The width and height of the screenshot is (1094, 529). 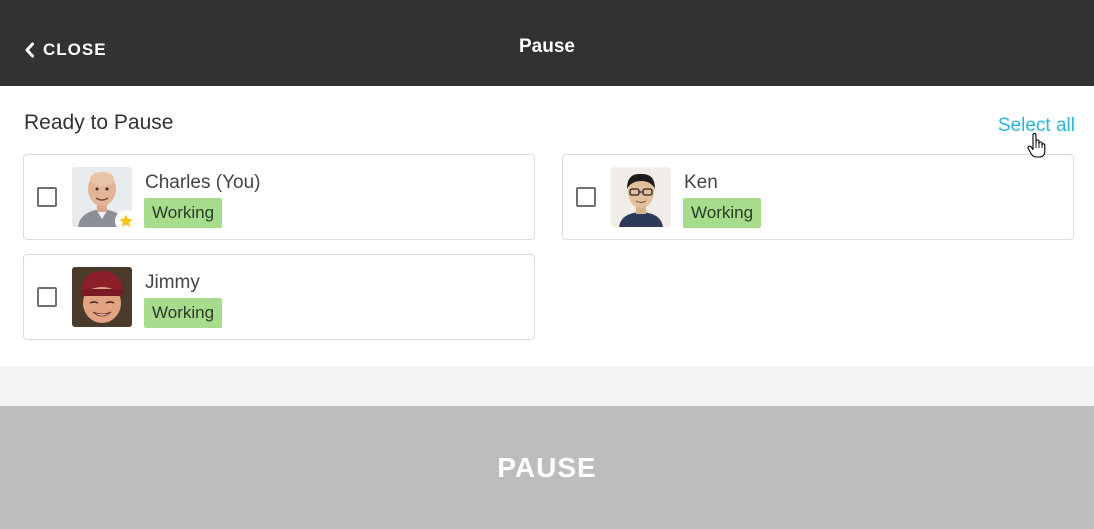 I want to click on man-glasses-avatar, so click(x=641, y=197).